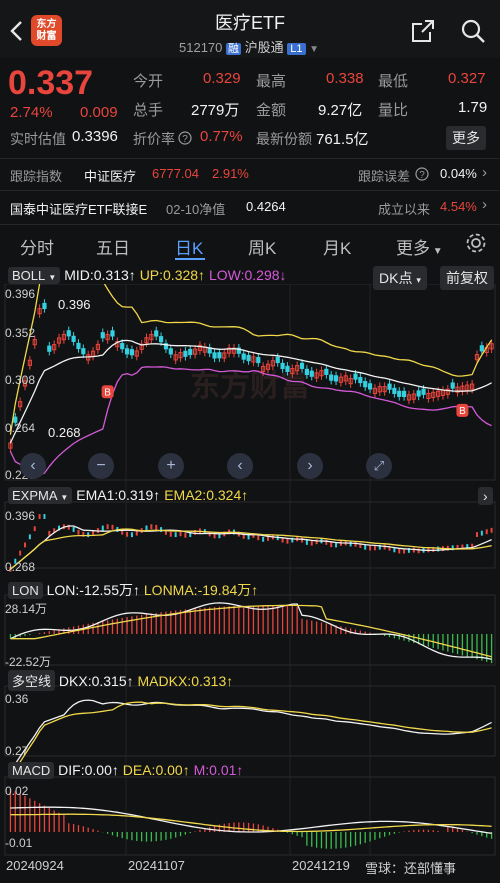 The width and height of the screenshot is (500, 883). Describe the element at coordinates (379, 466) in the screenshot. I see `fullscreen-icon: ⤢` at that location.